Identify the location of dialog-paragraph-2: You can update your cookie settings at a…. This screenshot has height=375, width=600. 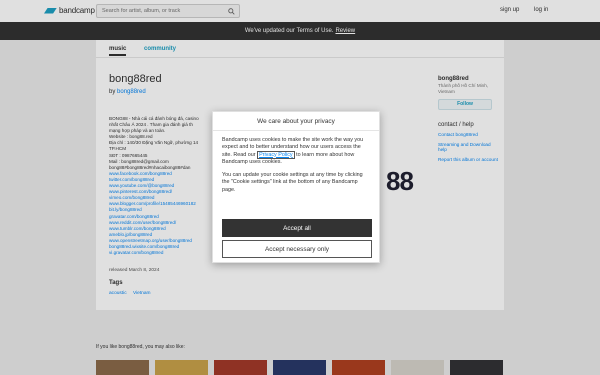
(292, 182).